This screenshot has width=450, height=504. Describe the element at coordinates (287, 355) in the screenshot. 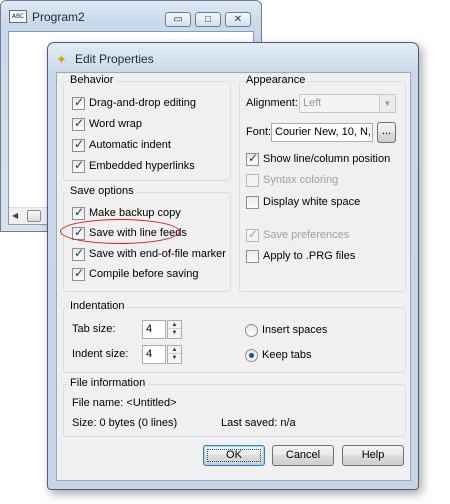

I see `radio-label: Keep tabs` at that location.